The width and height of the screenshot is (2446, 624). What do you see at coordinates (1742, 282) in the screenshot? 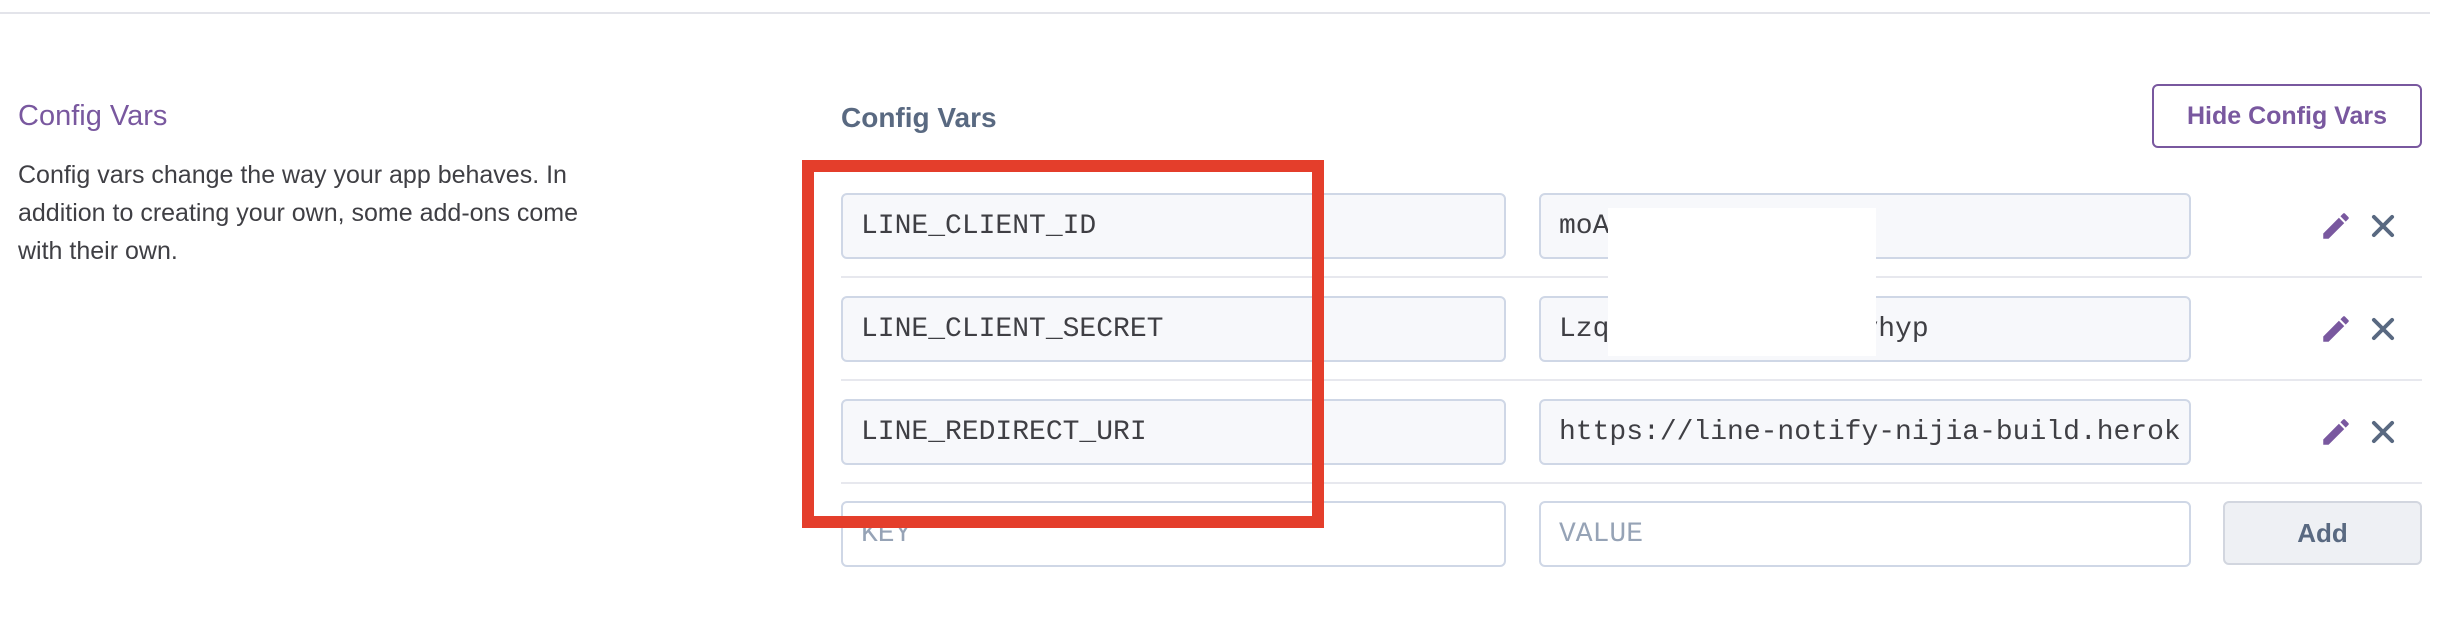
I see `redaction-patch` at bounding box center [1742, 282].